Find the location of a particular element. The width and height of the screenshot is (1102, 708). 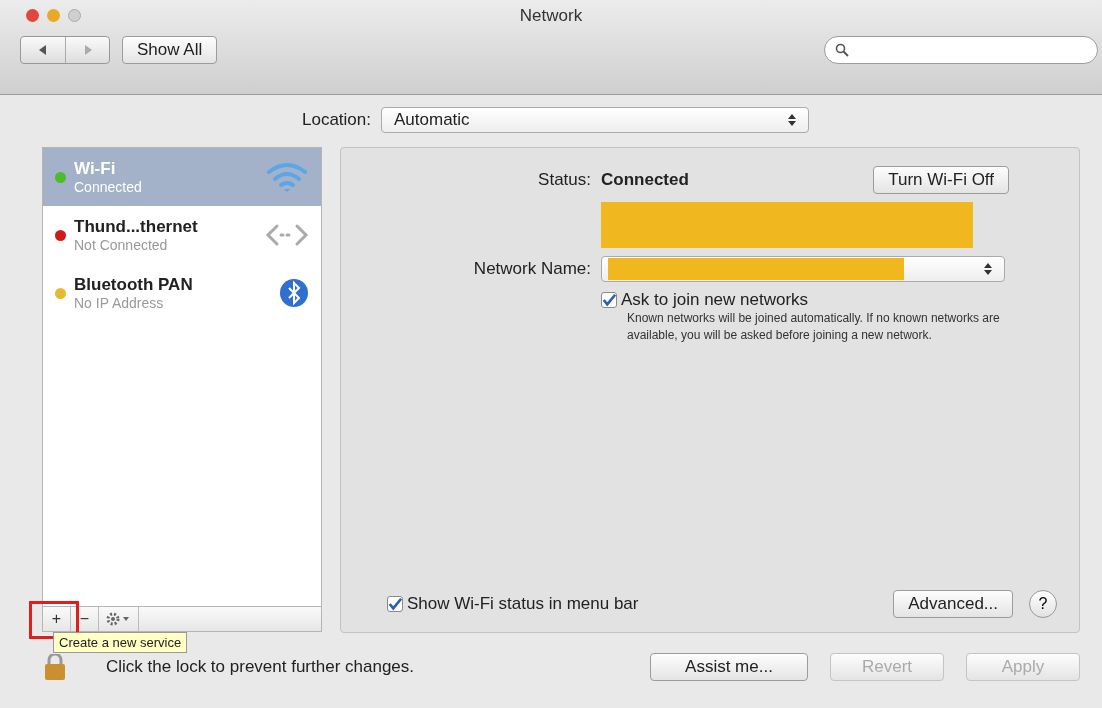

lock-message: Click the lock to prevent further changes. is located at coordinates (260, 667).